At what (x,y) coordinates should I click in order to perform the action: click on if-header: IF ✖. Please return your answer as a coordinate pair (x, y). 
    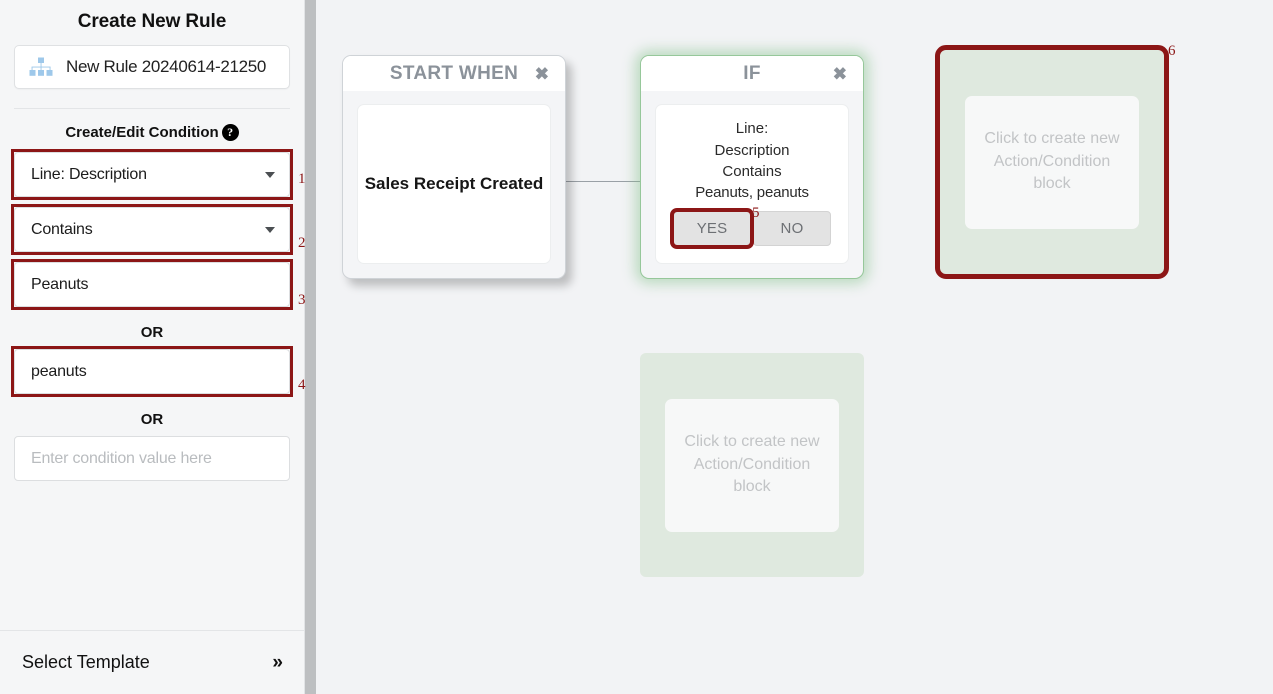
    Looking at the image, I should click on (752, 73).